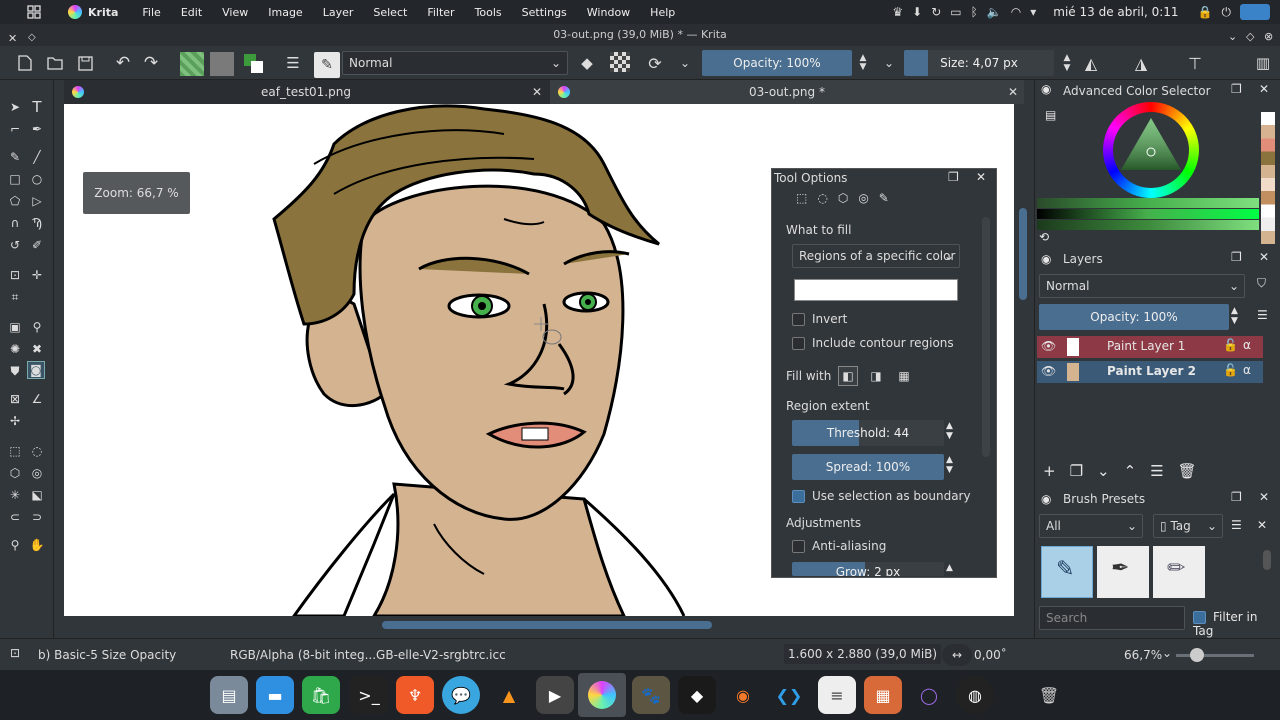 The image size is (1280, 720). Describe the element at coordinates (1115, 12) in the screenshot. I see `clock: mié 13 de abril, 0:11` at that location.